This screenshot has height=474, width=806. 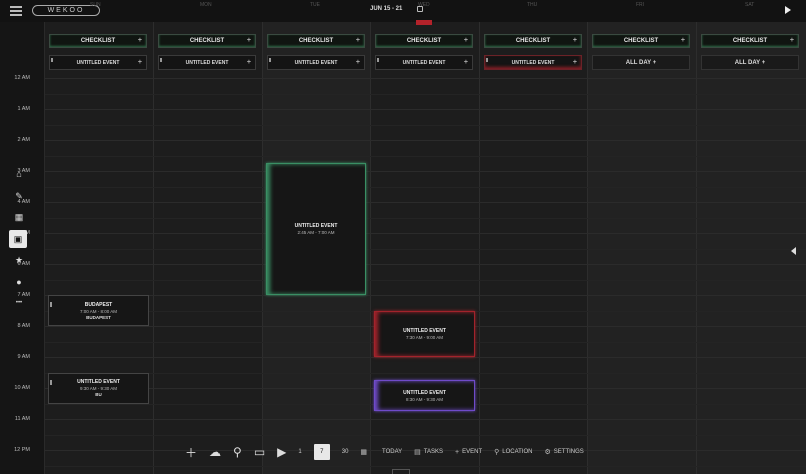 I want to click on calendar-event: UNTITLED EVENT 9:30 AM - 9:30 AM BU, so click(x=98, y=388).